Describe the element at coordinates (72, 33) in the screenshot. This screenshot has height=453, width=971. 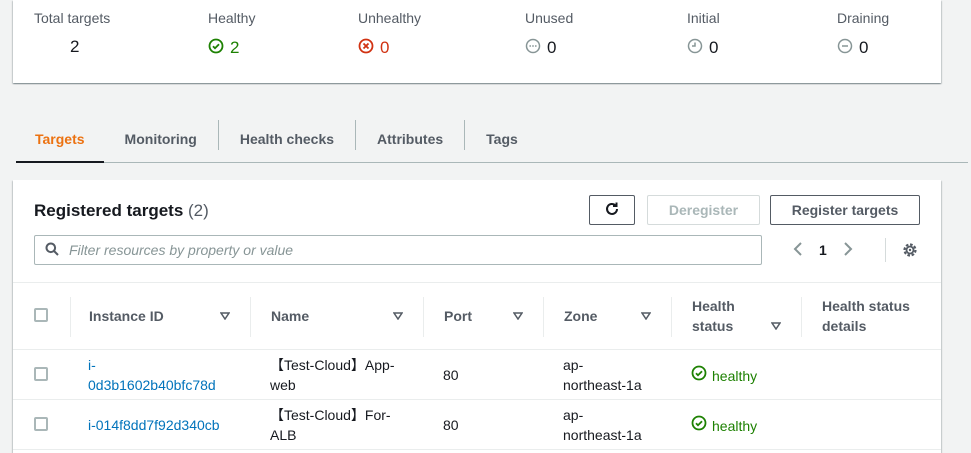
I see `stat-total: Total targets 2` at that location.